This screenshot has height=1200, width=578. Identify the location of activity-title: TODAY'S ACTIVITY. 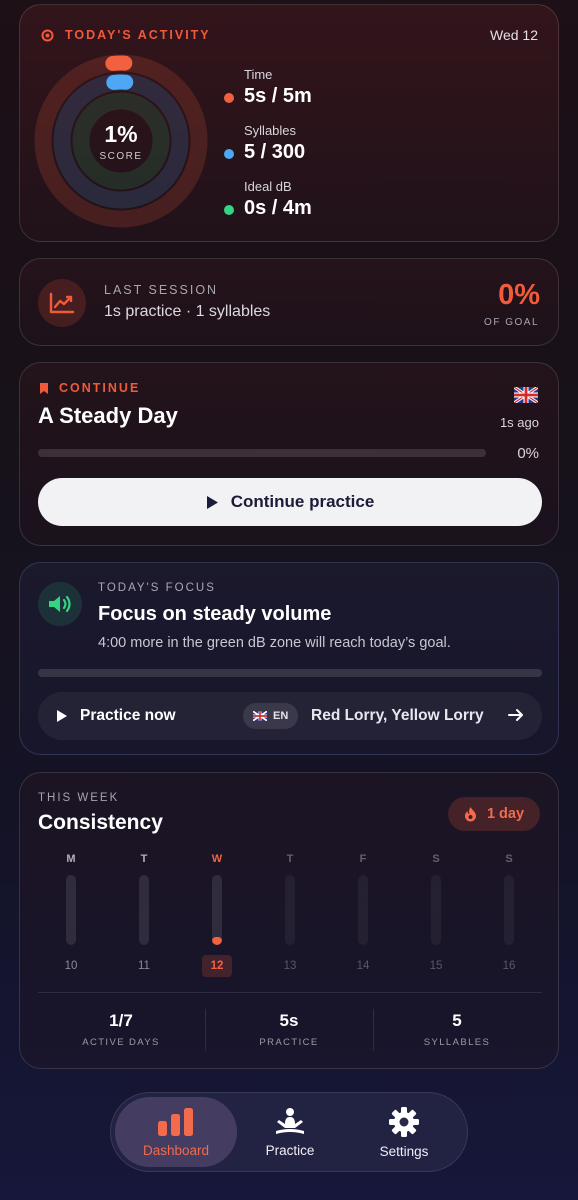
(138, 35).